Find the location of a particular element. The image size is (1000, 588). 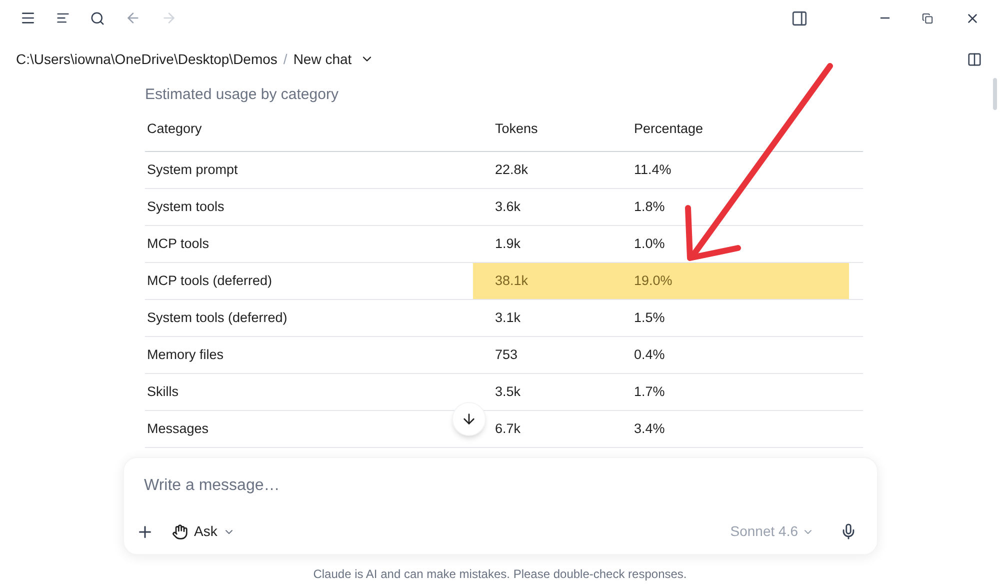

column-header: Percentage is located at coordinates (668, 129).